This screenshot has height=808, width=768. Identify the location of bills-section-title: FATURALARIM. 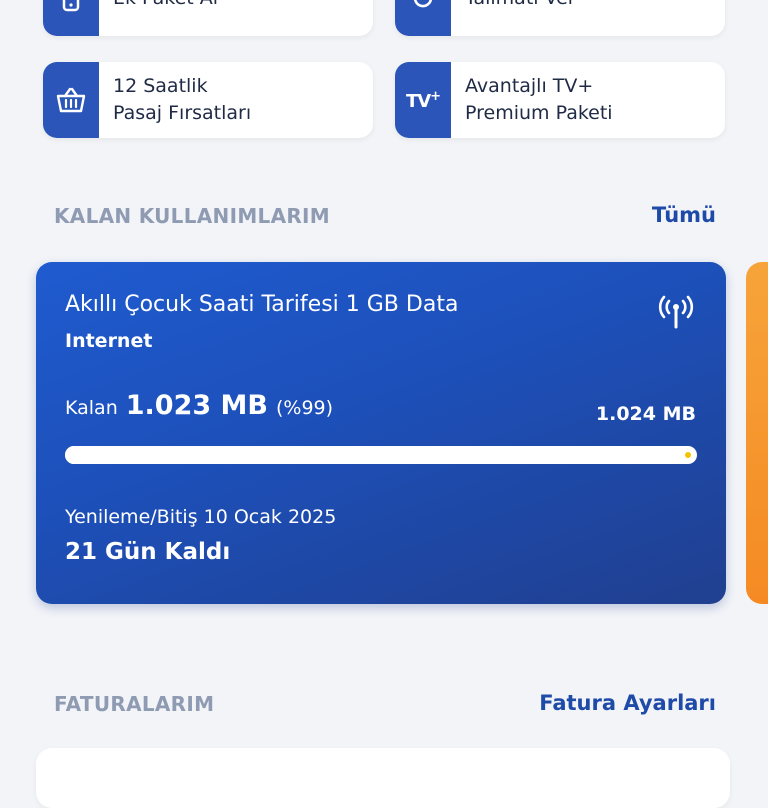
(134, 704).